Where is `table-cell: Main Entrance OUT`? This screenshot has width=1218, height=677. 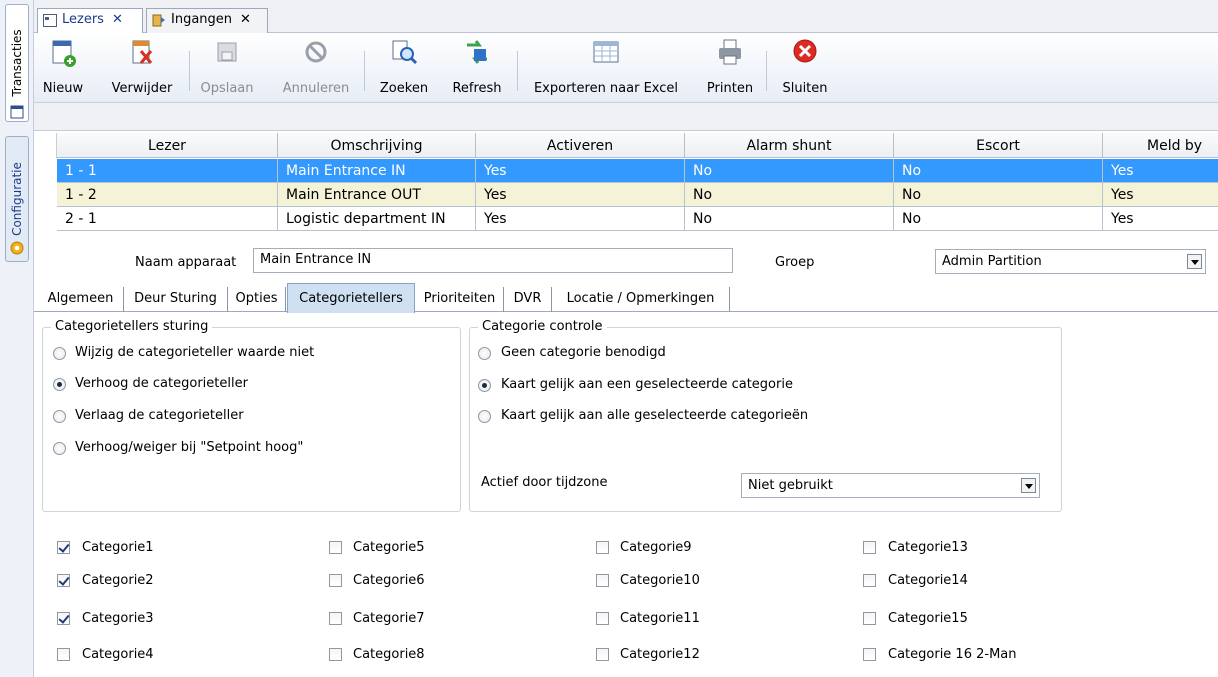
table-cell: Main Entrance OUT is located at coordinates (377, 195).